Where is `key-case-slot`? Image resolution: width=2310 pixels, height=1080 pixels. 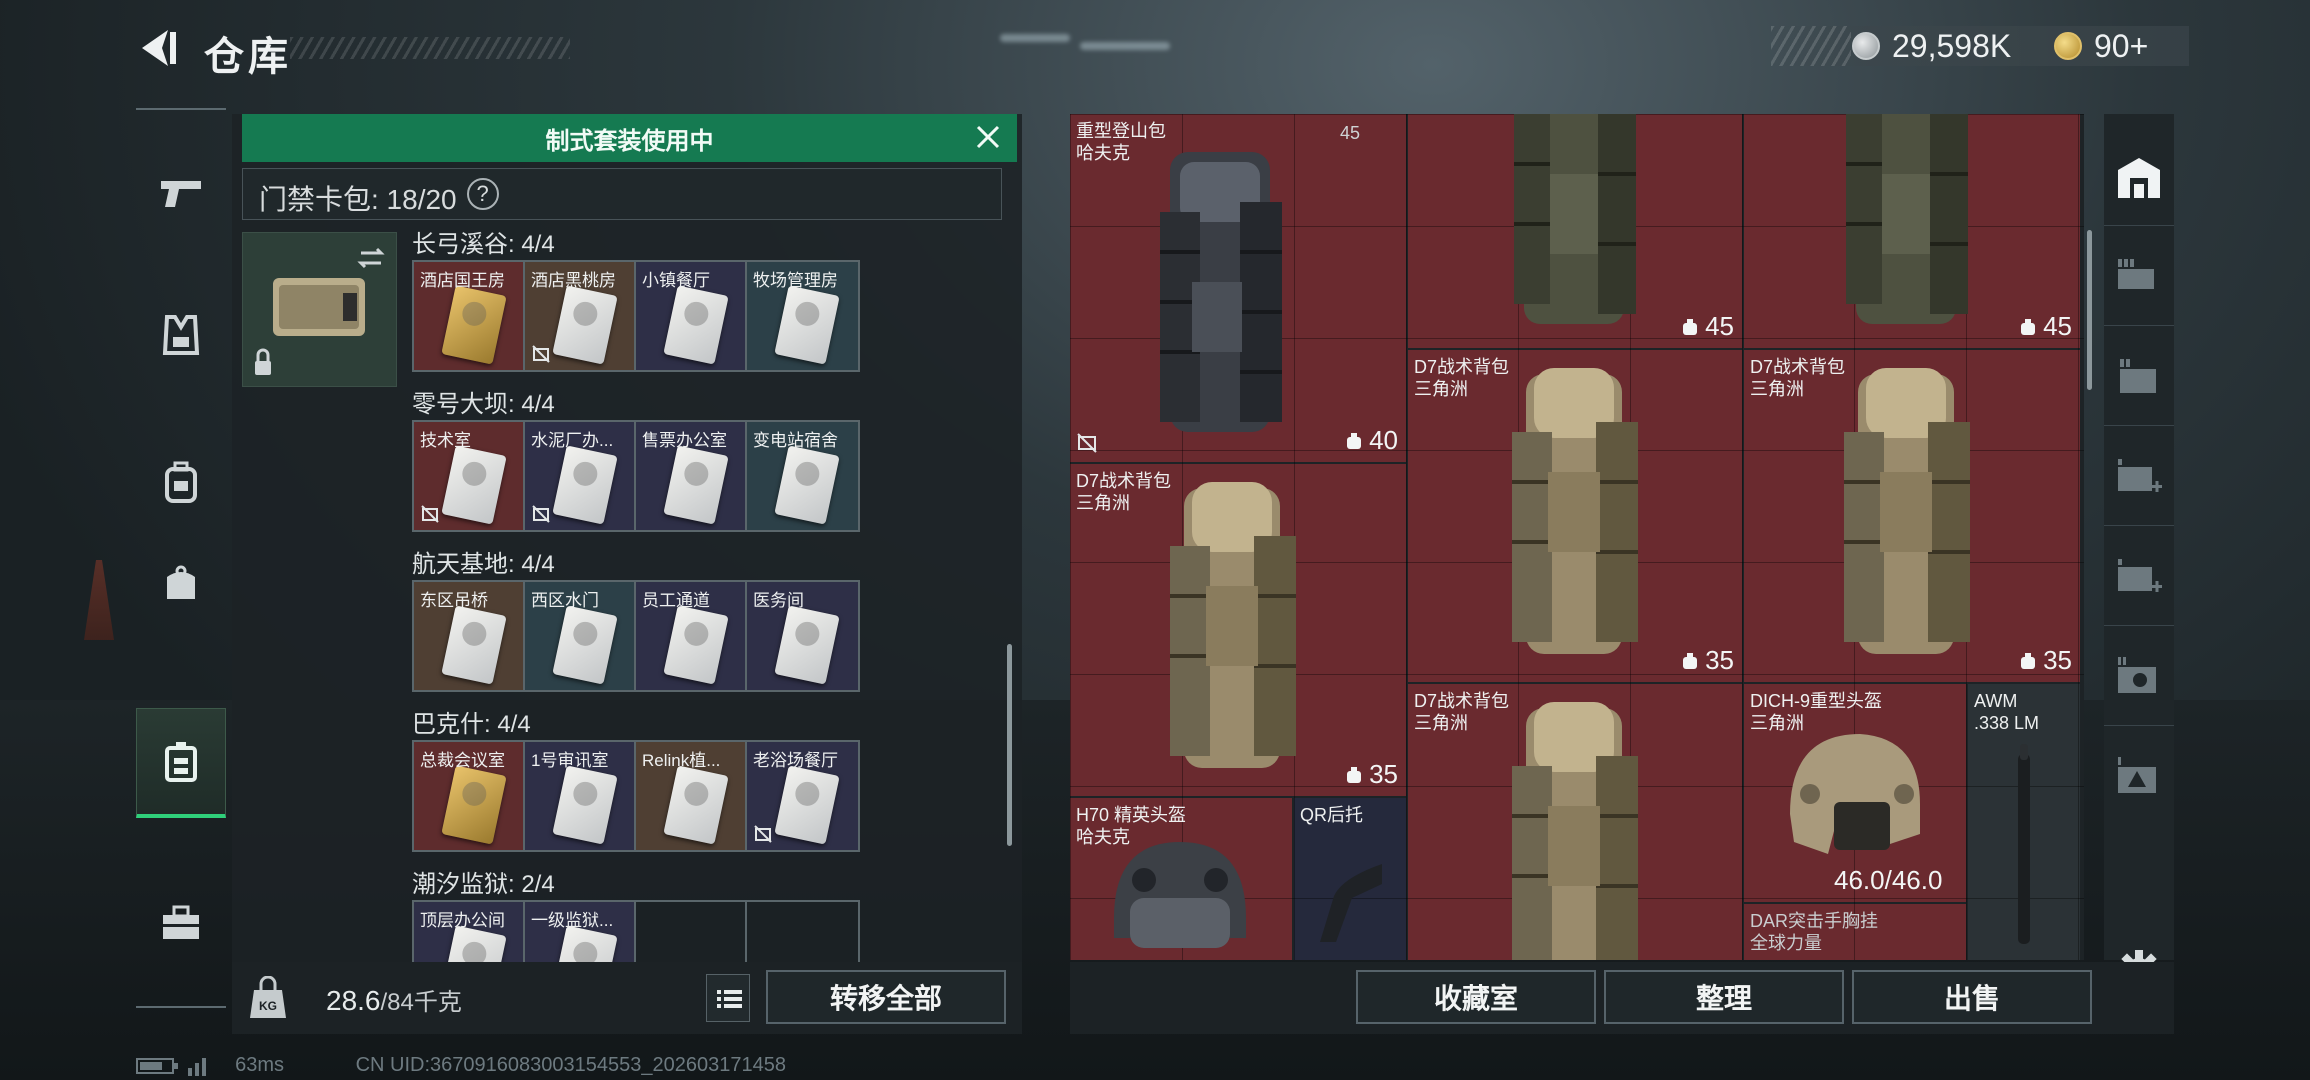
key-case-slot is located at coordinates (319, 309).